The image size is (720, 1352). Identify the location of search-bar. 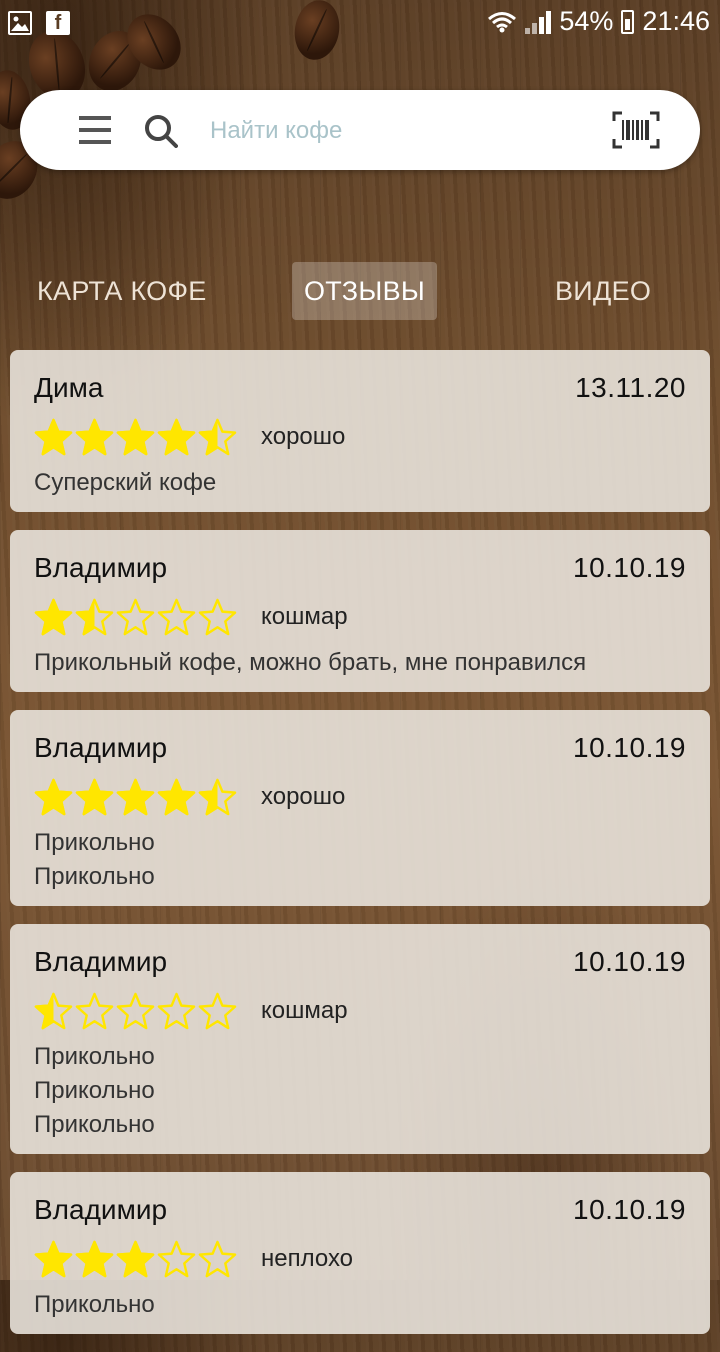
(360, 130).